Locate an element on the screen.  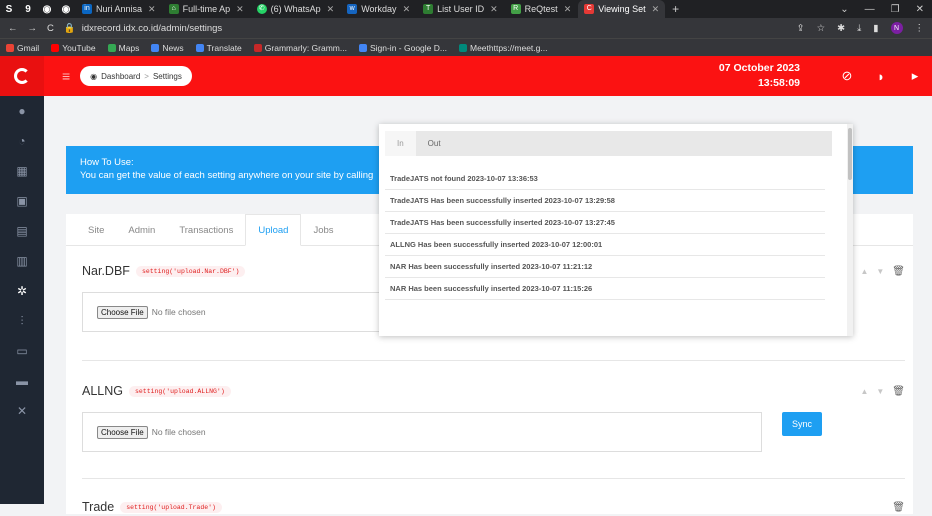
setting-code-badge: setting('upload.Trade') is located at coordinates (171, 507).